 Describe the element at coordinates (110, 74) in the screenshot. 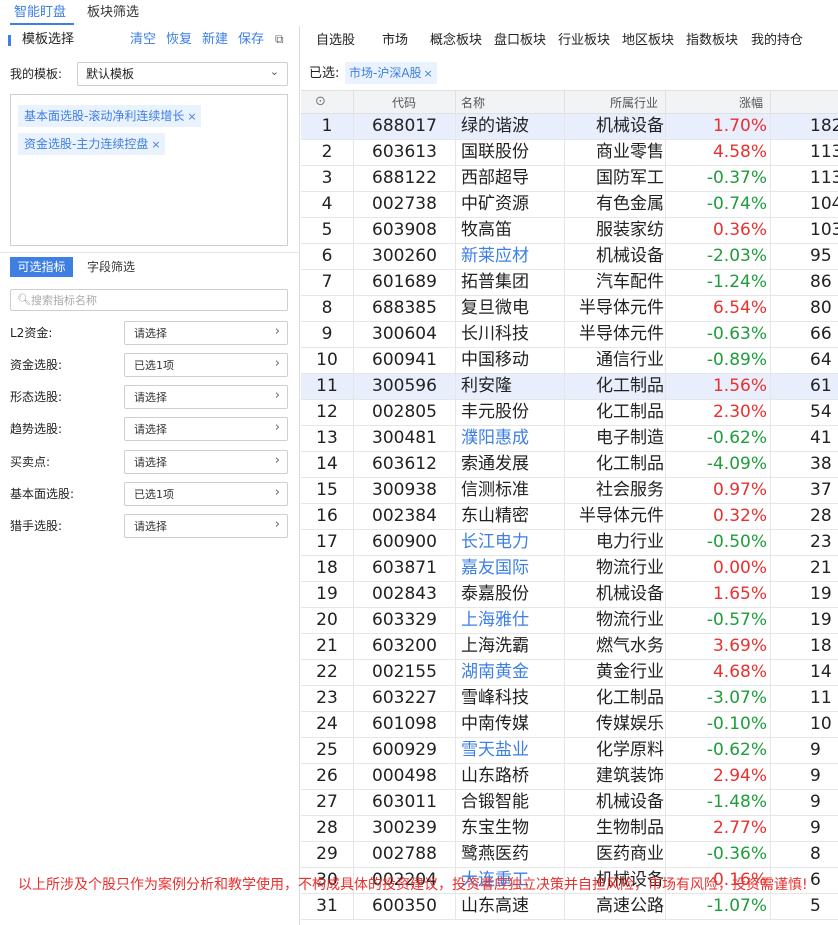

I see `template-select-value: 默认模板` at that location.